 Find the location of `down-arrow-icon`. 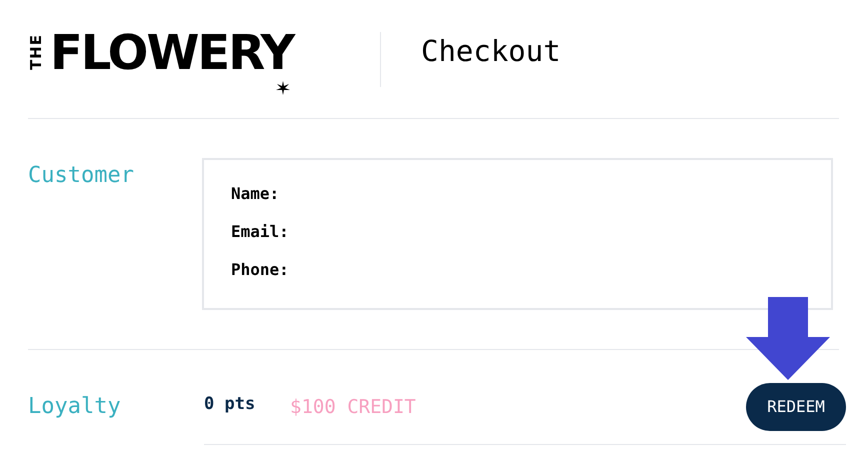

down-arrow-icon is located at coordinates (788, 339).